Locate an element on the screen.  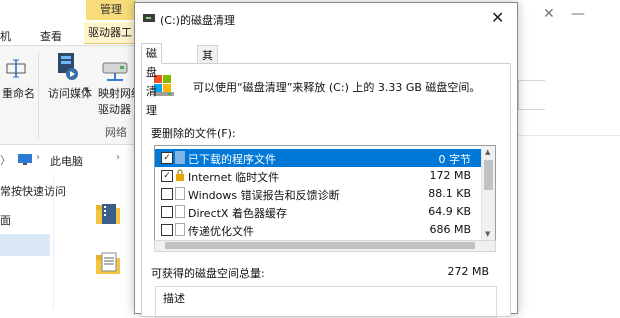
nav-item-desktop: 面 is located at coordinates (5, 220).